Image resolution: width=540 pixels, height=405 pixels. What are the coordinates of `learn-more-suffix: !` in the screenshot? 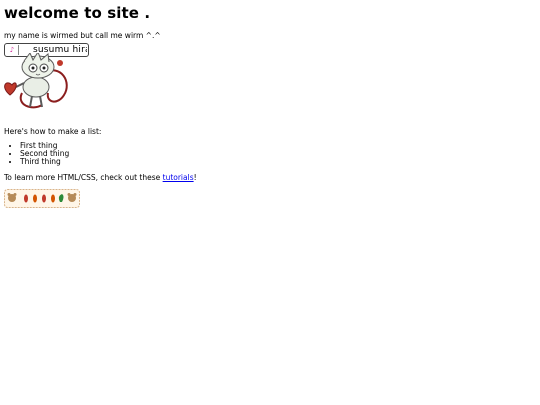 It's located at (195, 177).